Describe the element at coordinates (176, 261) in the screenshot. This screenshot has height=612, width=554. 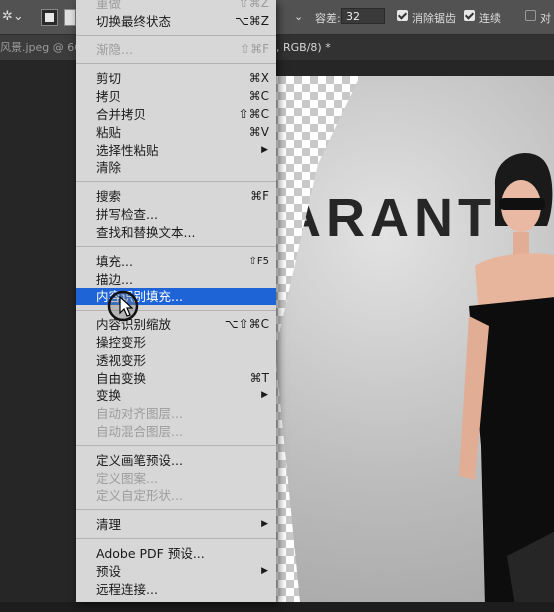
I see `menu-item-fill: 填充... ⇧F5` at that location.